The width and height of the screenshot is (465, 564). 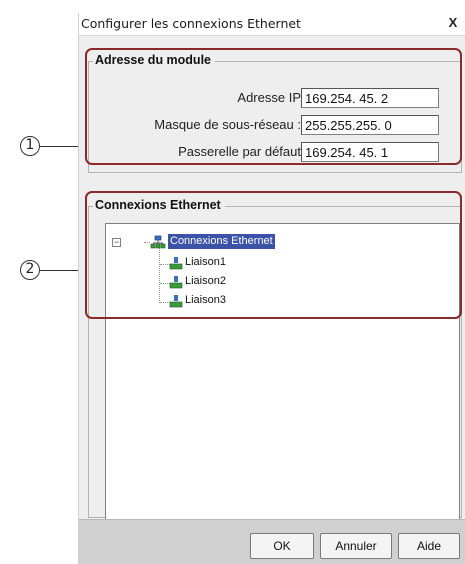 I want to click on callout-1: 1, so click(x=30, y=146).